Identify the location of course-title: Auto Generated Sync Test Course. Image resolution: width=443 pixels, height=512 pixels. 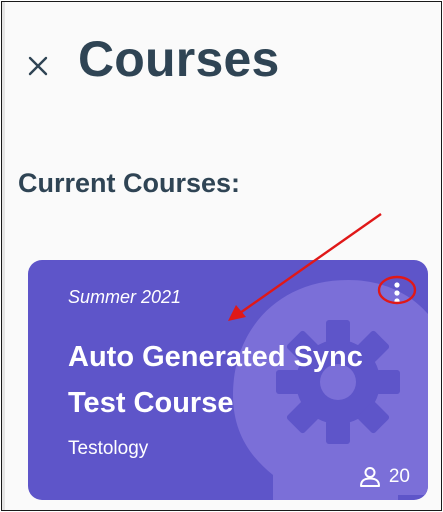
(223, 380).